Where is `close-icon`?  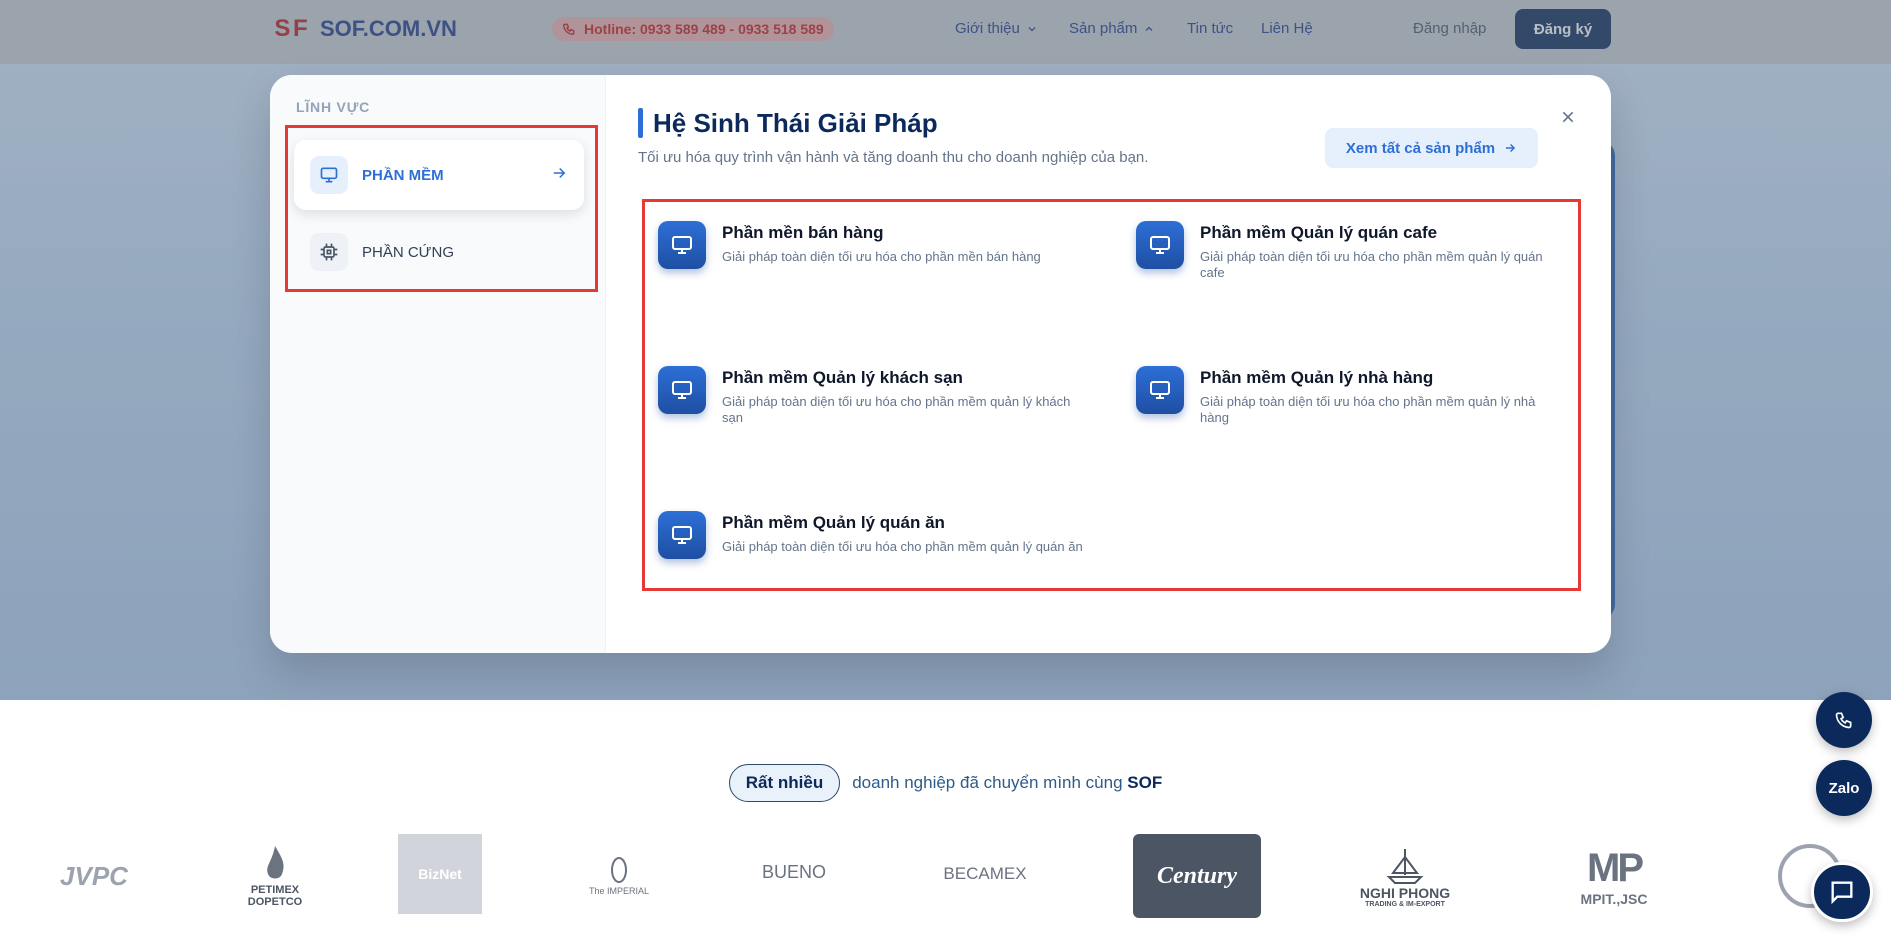
close-icon is located at coordinates (1568, 117).